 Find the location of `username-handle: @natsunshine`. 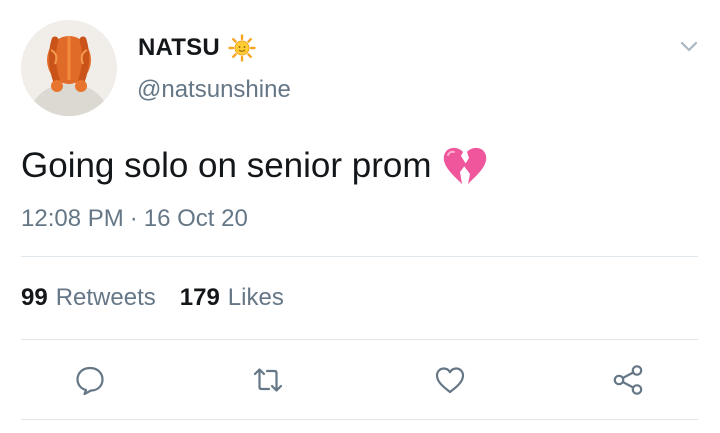

username-handle: @natsunshine is located at coordinates (214, 90).